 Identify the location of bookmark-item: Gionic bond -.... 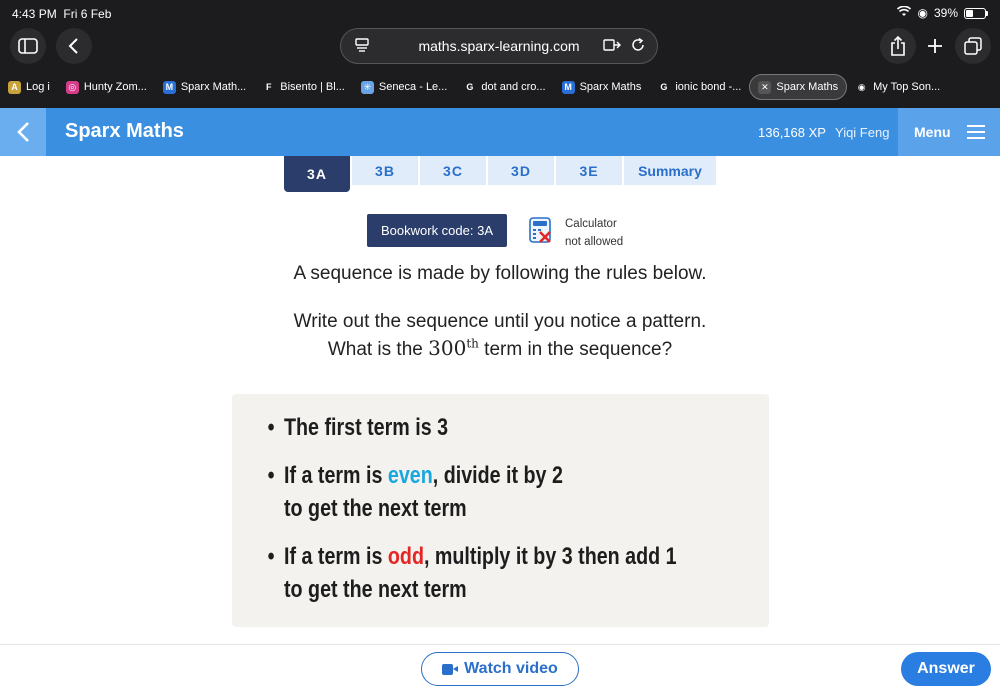
(699, 87).